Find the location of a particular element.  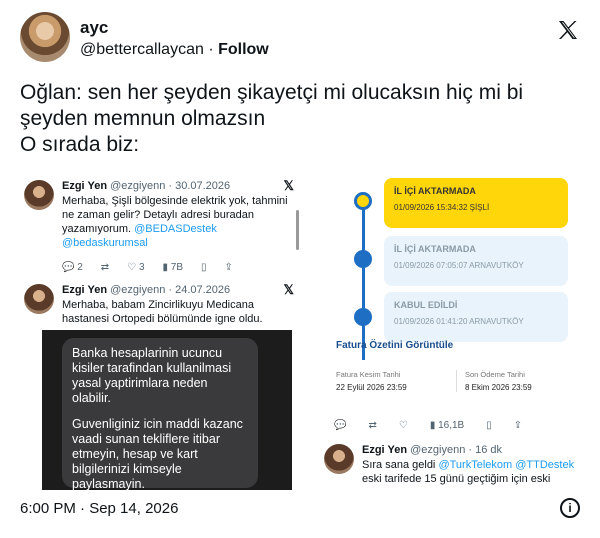

view-count-value: 16,1B is located at coordinates (451, 425).